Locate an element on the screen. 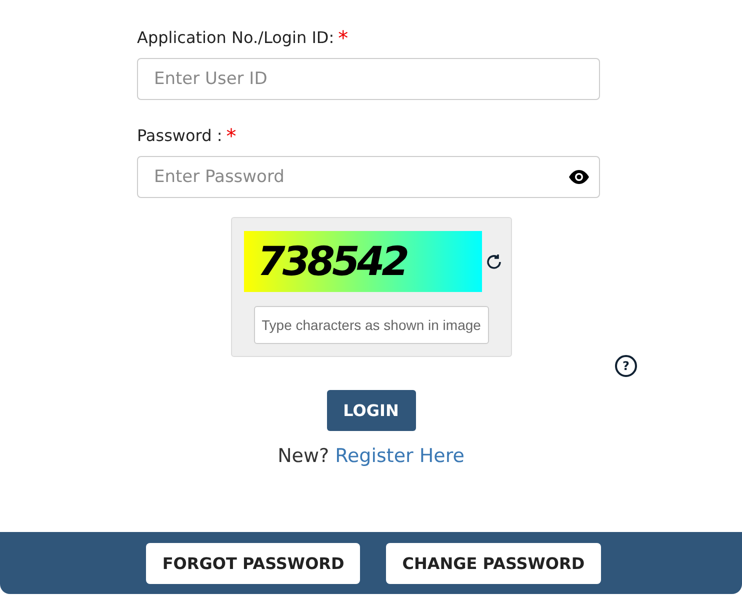 The width and height of the screenshot is (742, 596). field-label: Password : is located at coordinates (179, 135).